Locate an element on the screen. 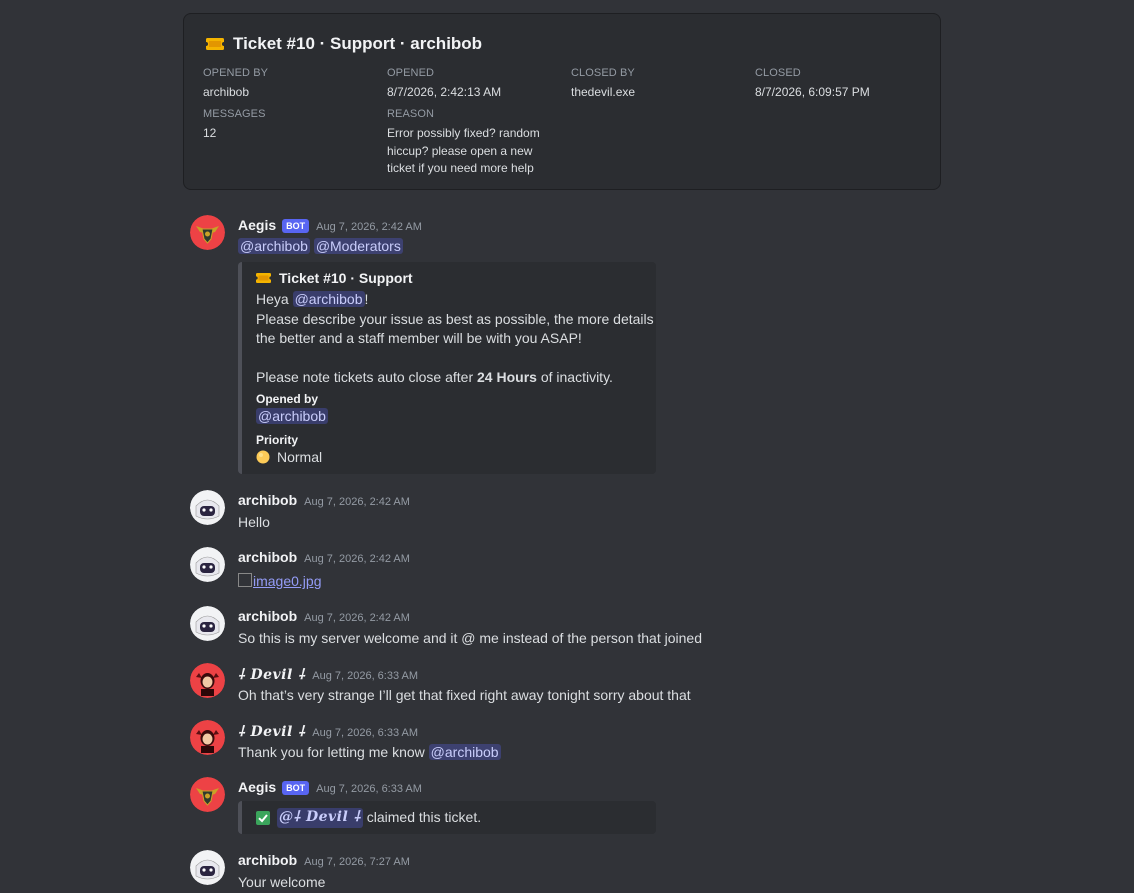  closed-by-value: thedevil.exe is located at coordinates (603, 92).